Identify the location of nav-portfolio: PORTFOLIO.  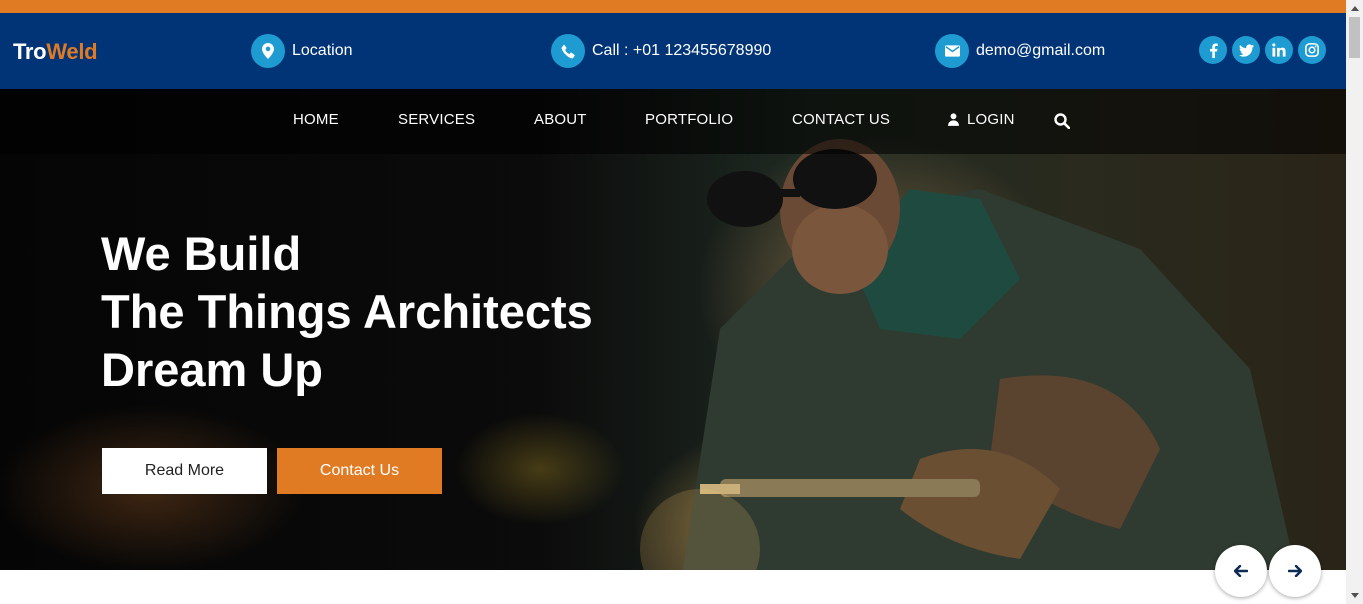
(689, 119).